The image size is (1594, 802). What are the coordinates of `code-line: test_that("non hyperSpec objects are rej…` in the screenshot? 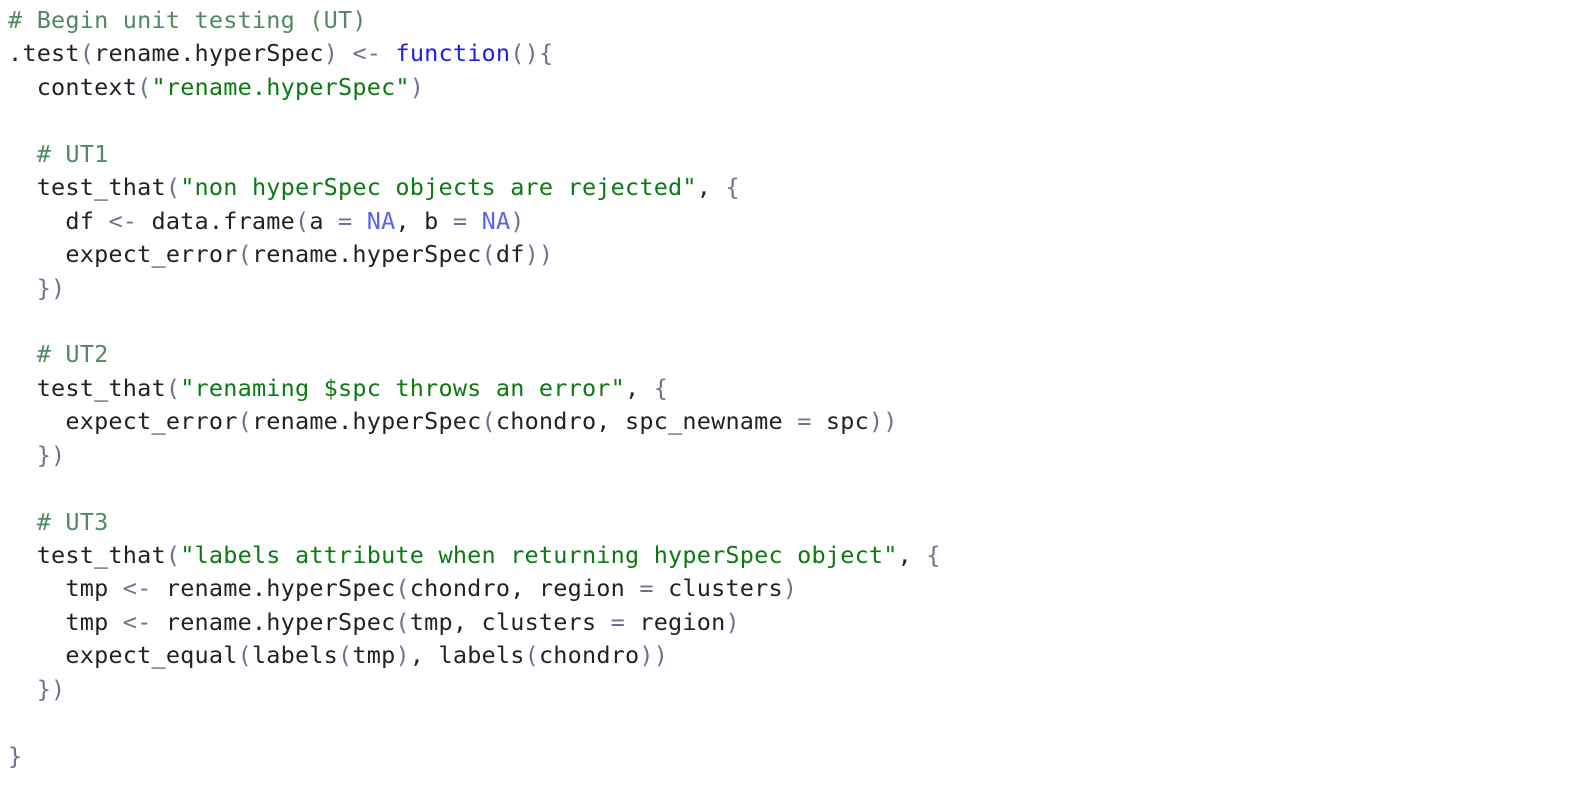 It's located at (793, 187).